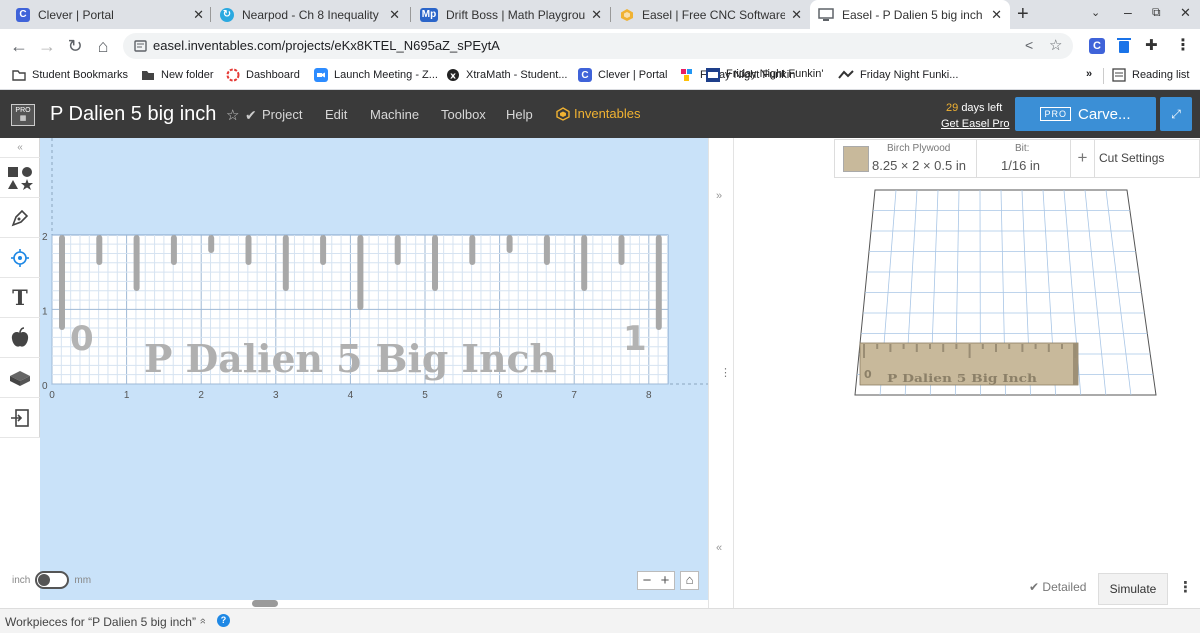 The image size is (1200, 633). What do you see at coordinates (1133, 589) in the screenshot?
I see `simulate-button: Simulate` at bounding box center [1133, 589].